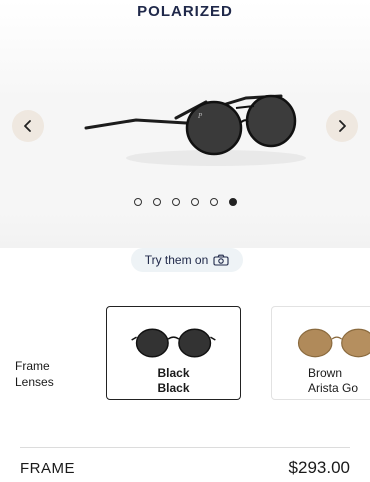  Describe the element at coordinates (34, 374) in the screenshot. I see `variant-attribute-labels: Frame Lenses` at that location.